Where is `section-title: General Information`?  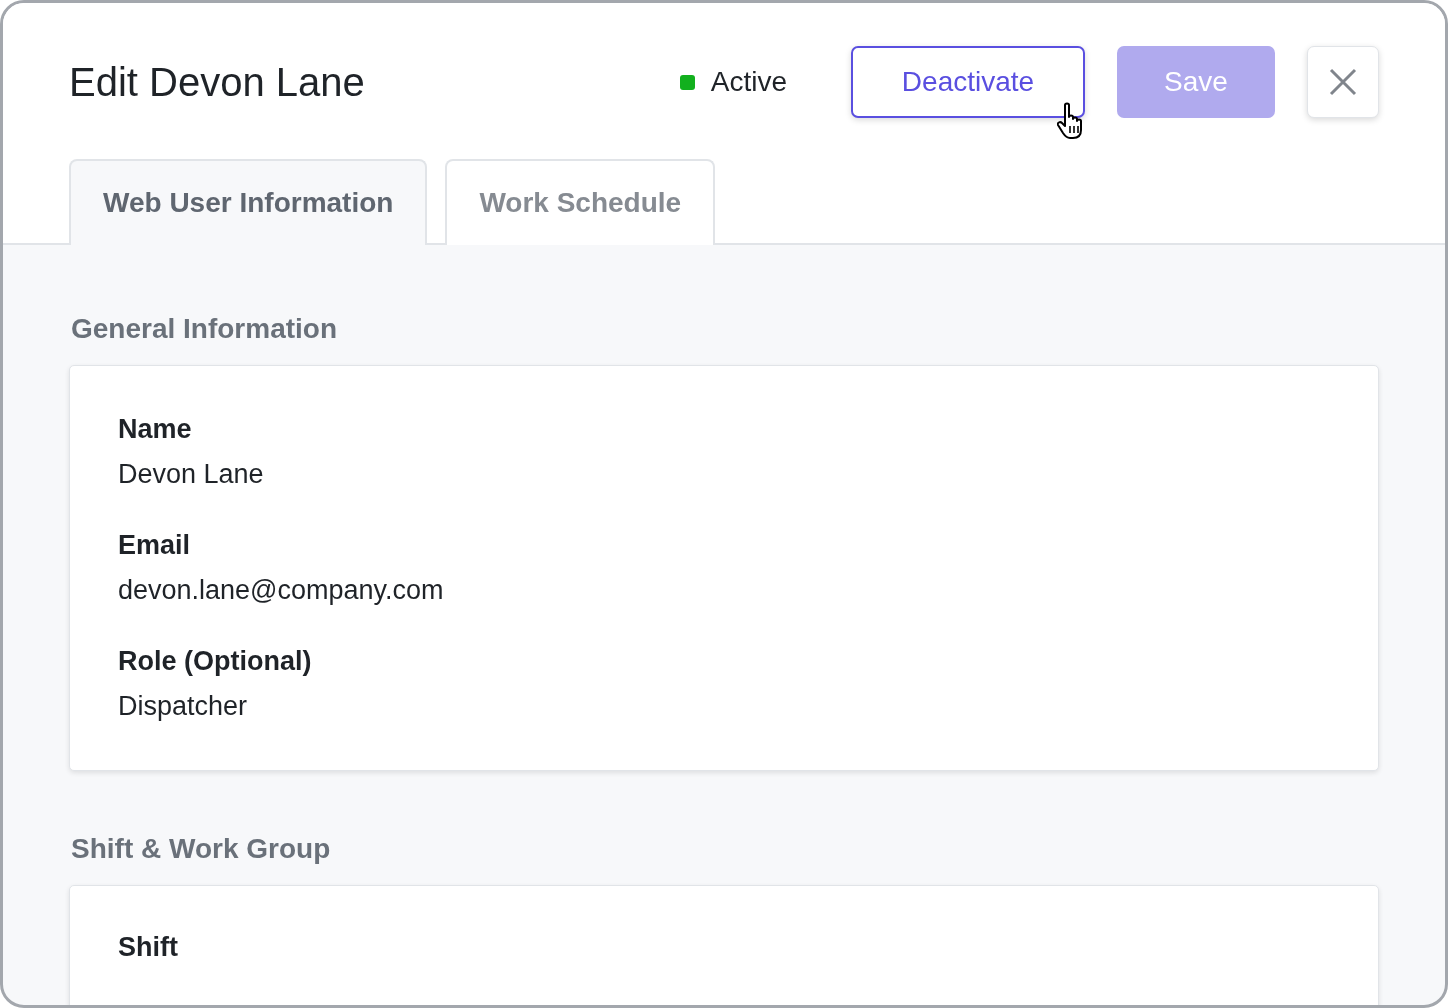
section-title: General Information is located at coordinates (205, 329).